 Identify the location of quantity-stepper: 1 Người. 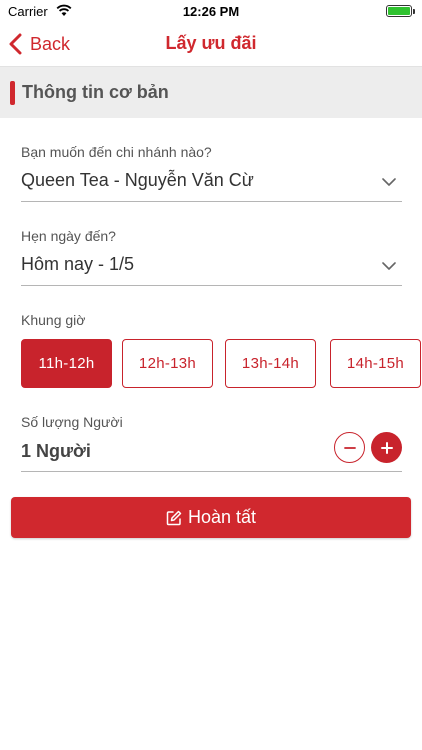
(211, 450).